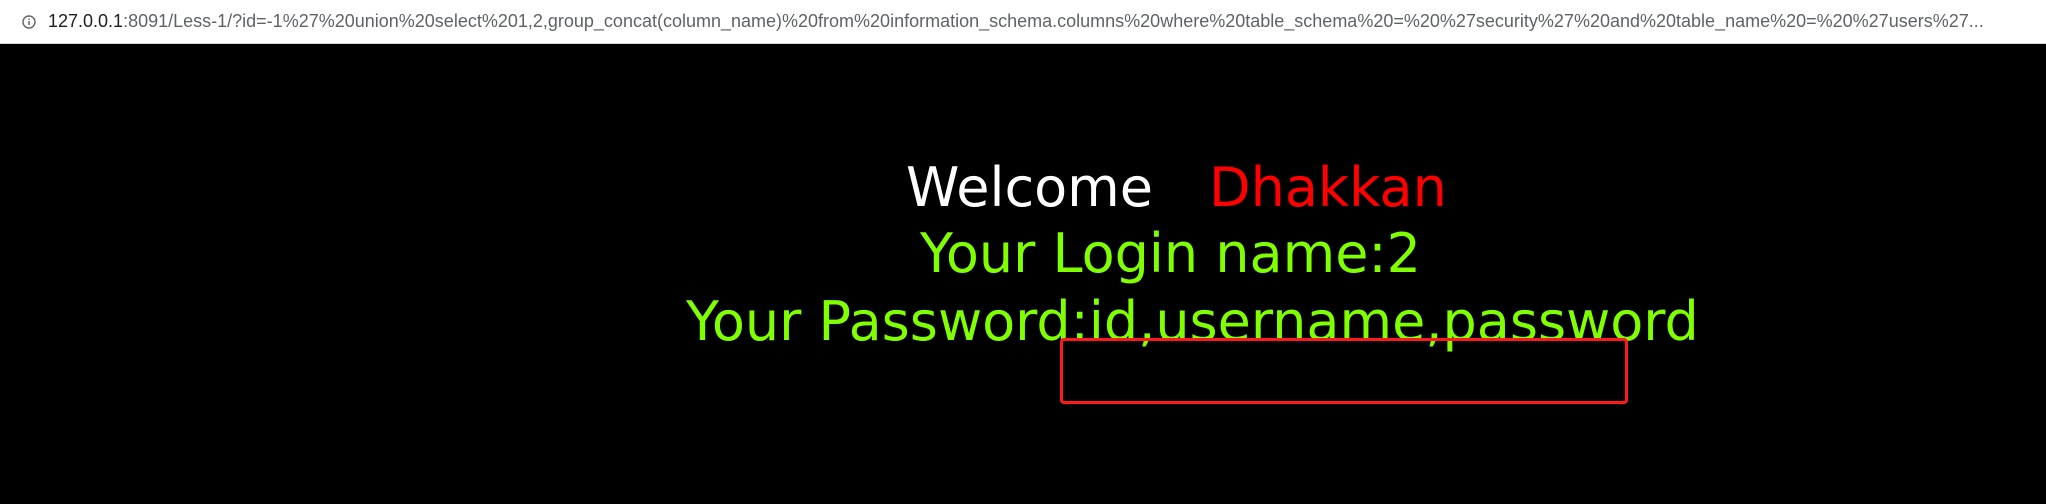  What do you see at coordinates (29, 21) in the screenshot?
I see `info-icon` at bounding box center [29, 21].